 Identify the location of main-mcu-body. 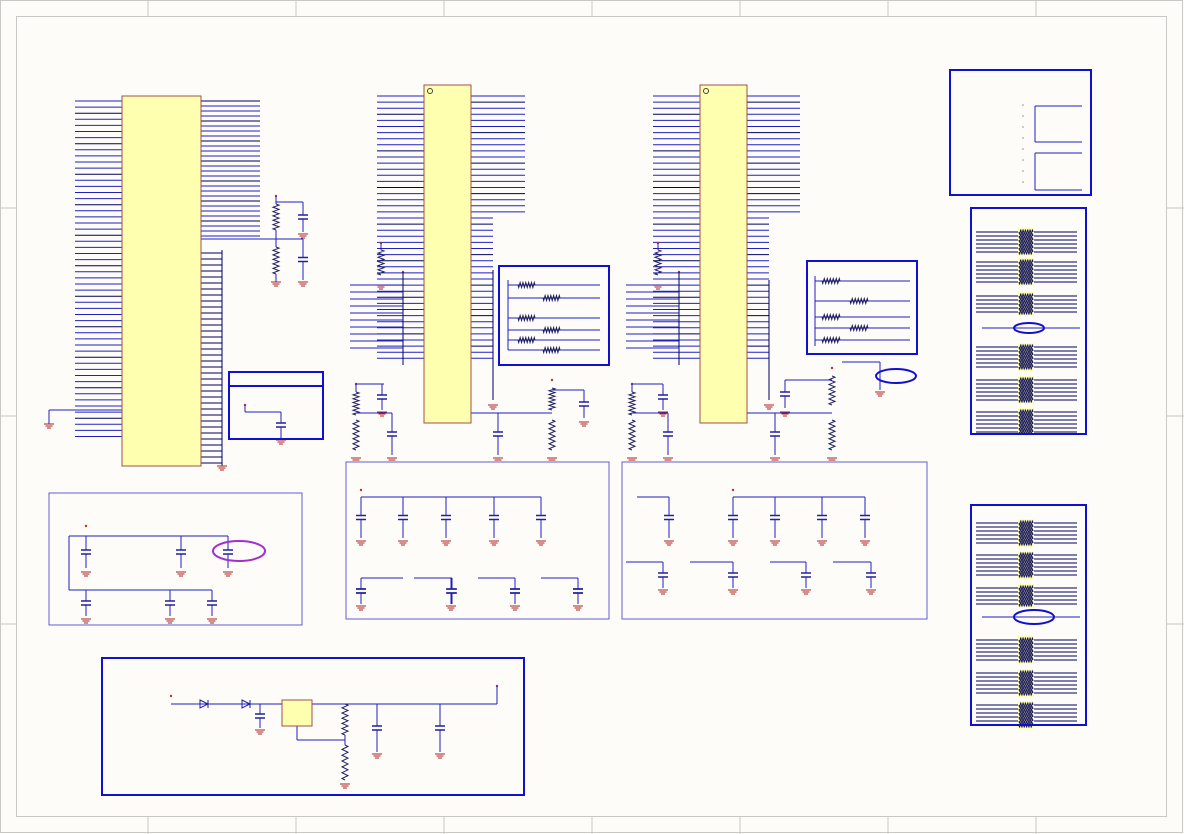
(161, 281).